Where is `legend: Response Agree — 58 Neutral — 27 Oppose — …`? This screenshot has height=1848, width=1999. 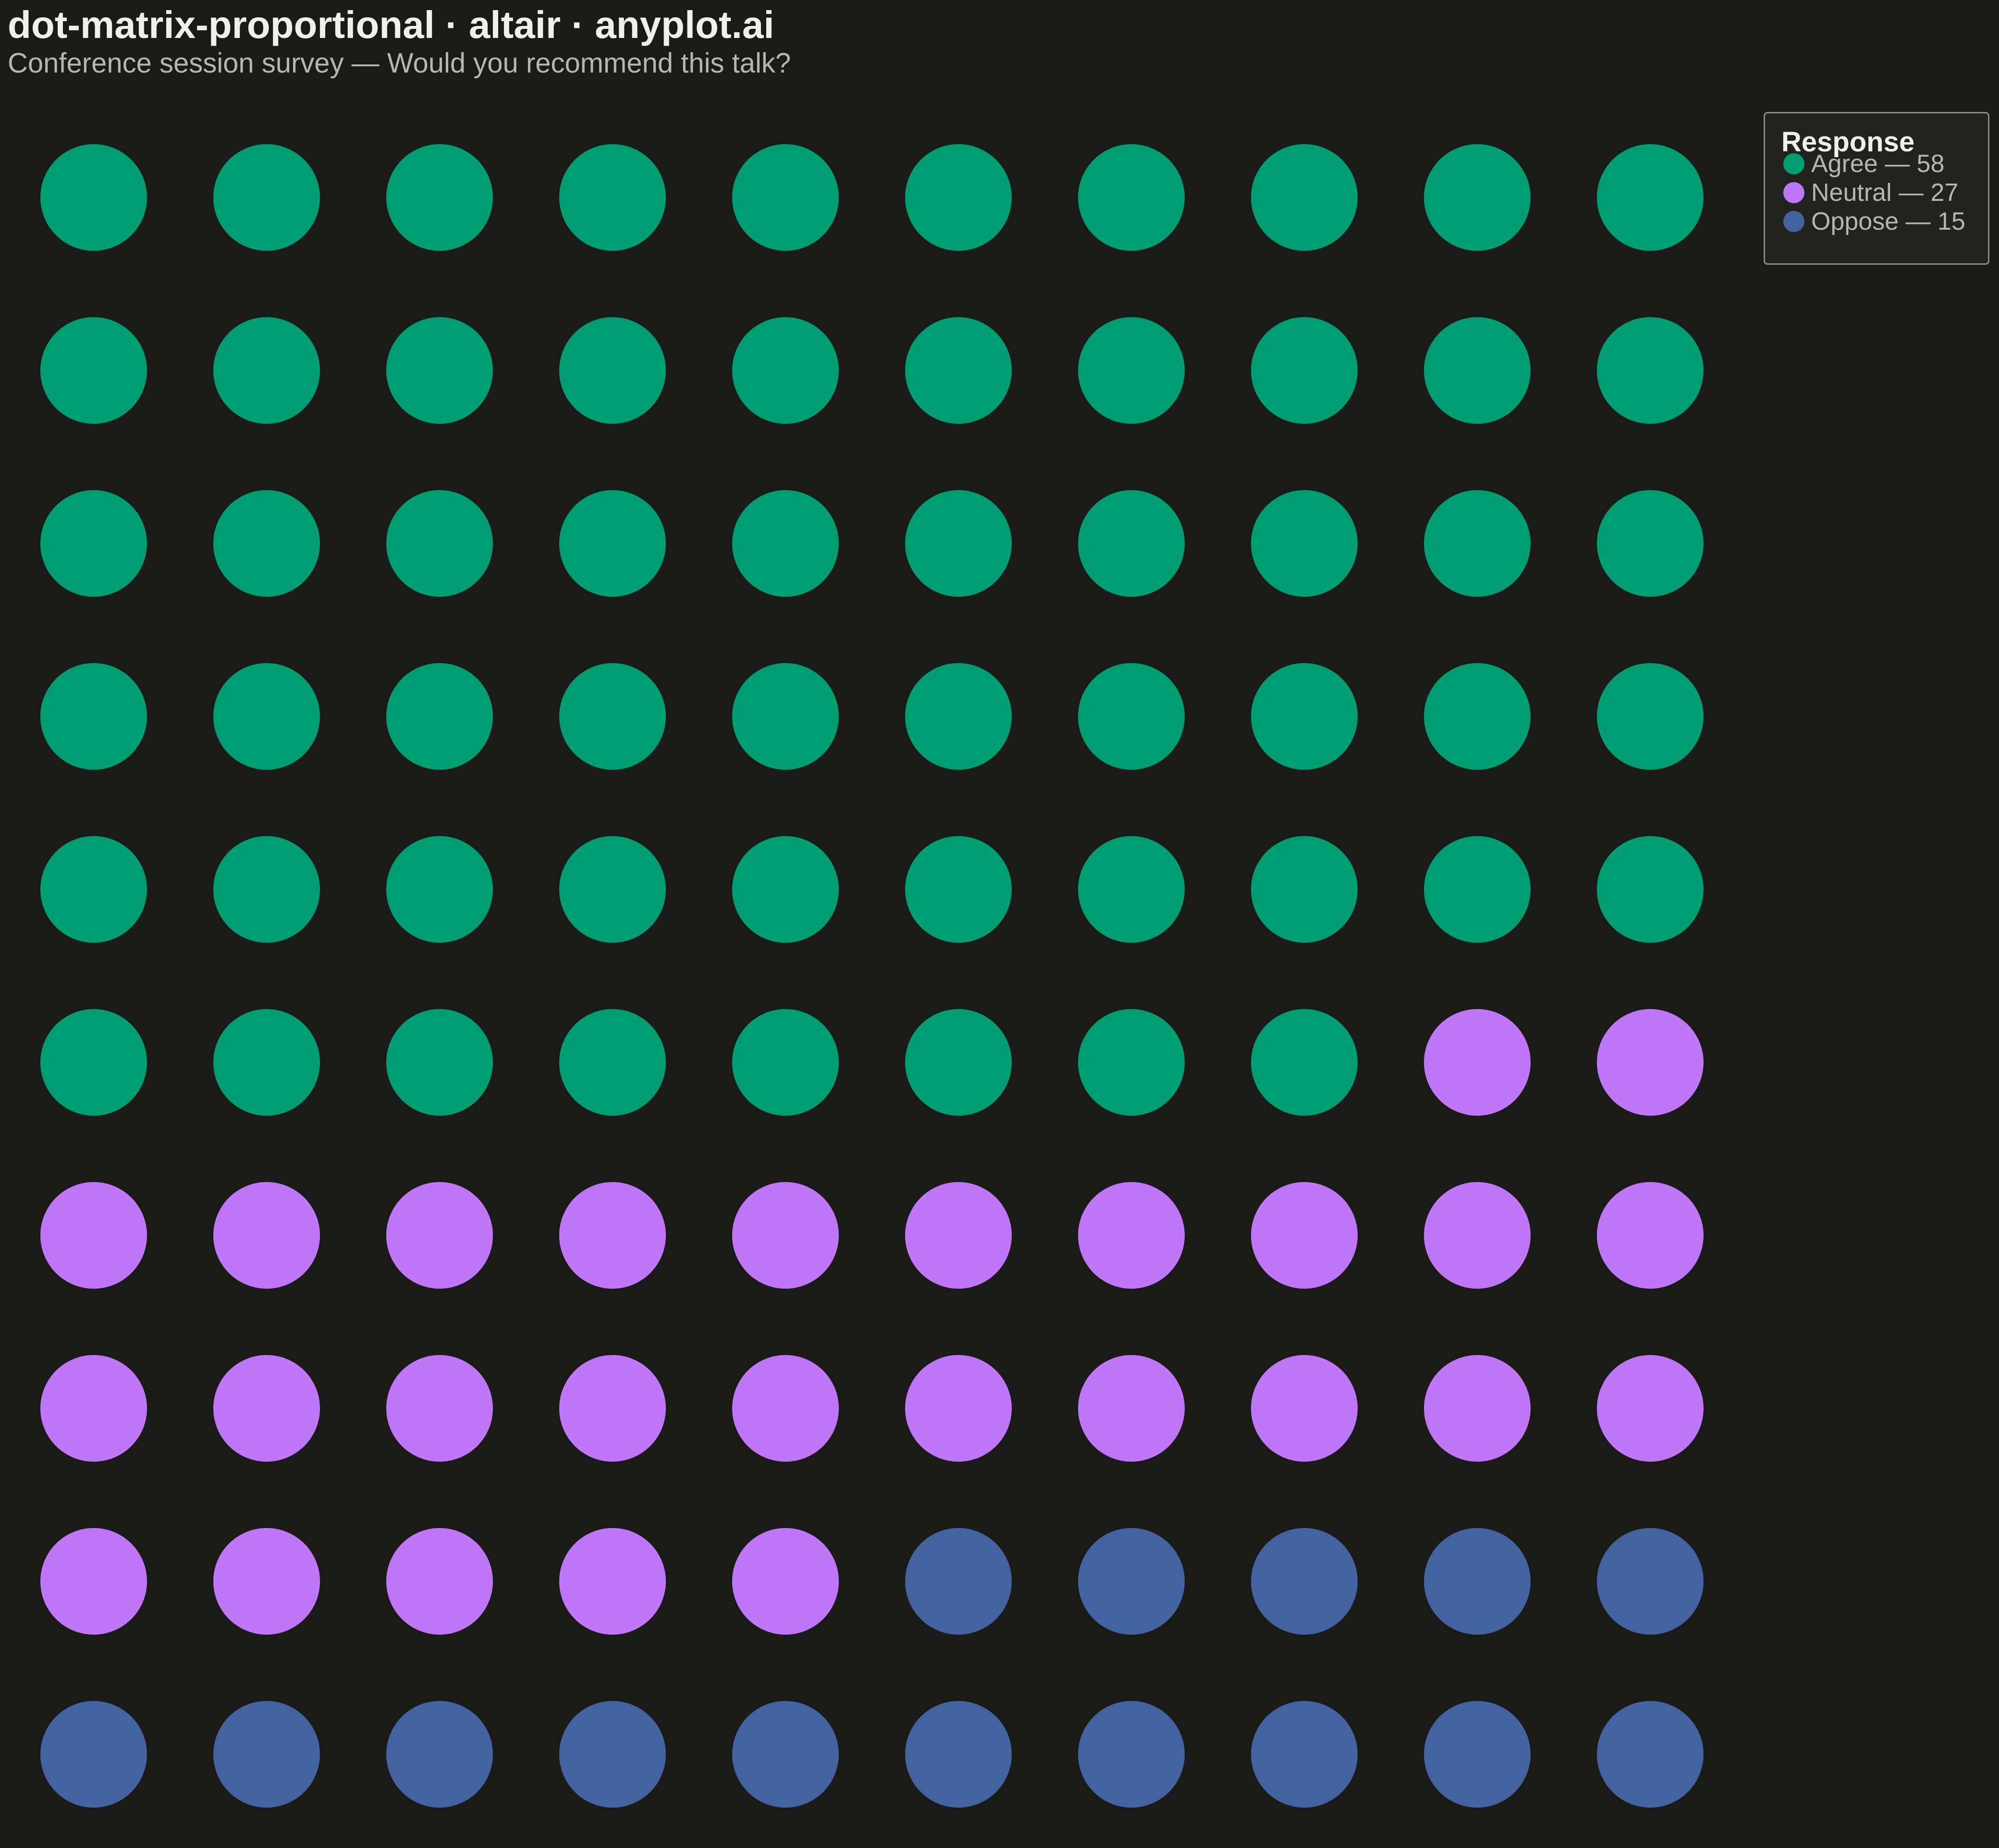 legend: Response Agree — 58 Neutral — 27 Oppose — … is located at coordinates (1876, 188).